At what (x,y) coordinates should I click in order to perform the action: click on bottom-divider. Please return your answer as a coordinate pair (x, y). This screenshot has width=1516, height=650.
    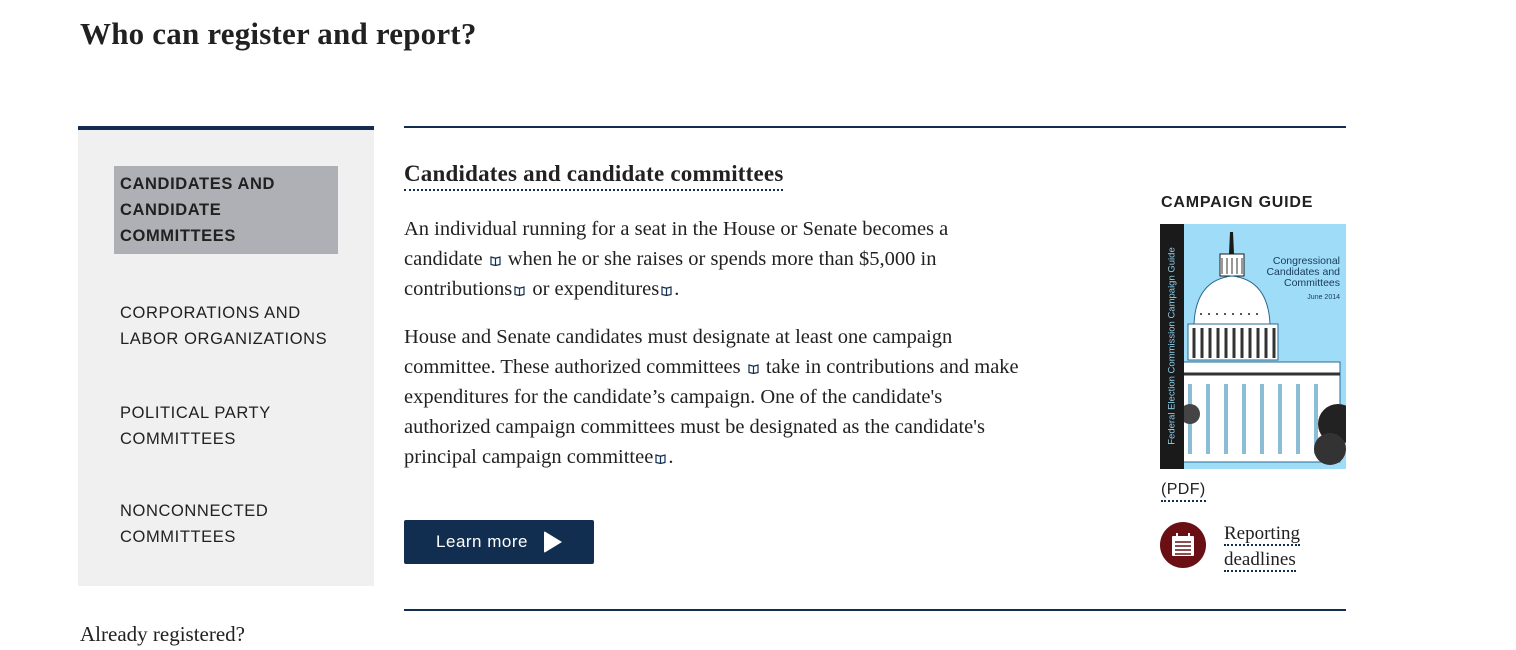
    Looking at the image, I should click on (875, 610).